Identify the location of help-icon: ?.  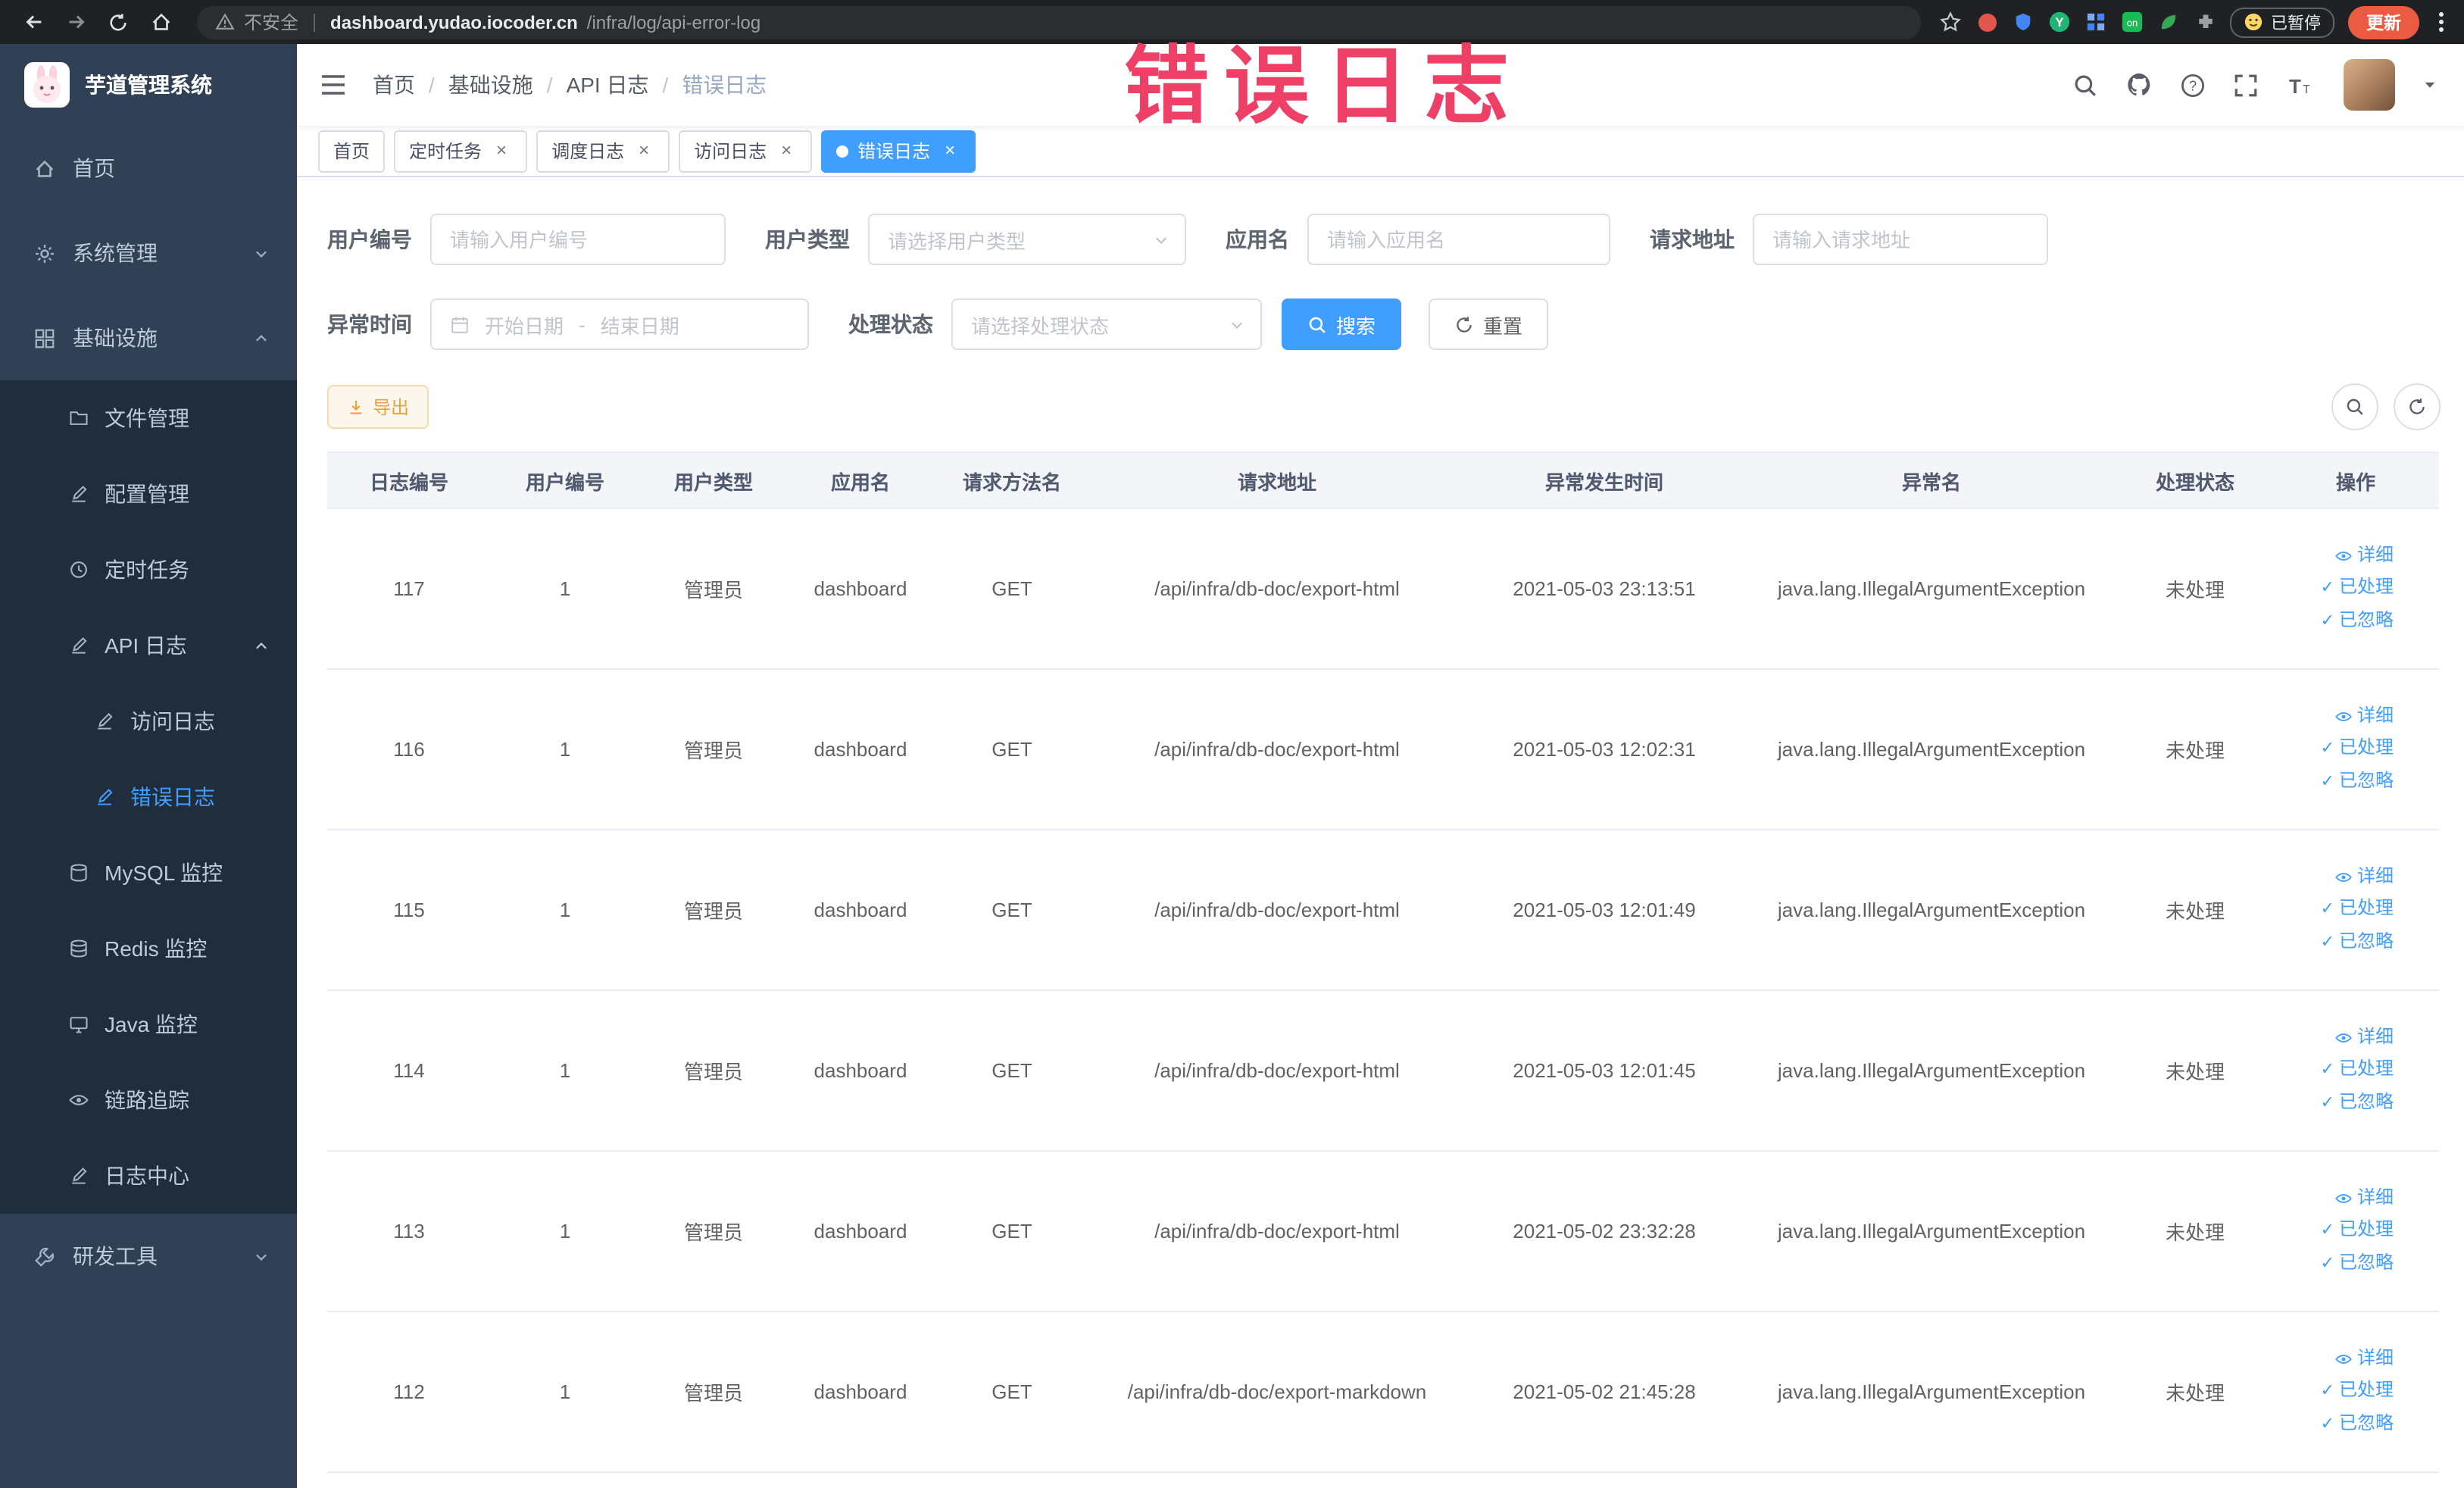
(2193, 85).